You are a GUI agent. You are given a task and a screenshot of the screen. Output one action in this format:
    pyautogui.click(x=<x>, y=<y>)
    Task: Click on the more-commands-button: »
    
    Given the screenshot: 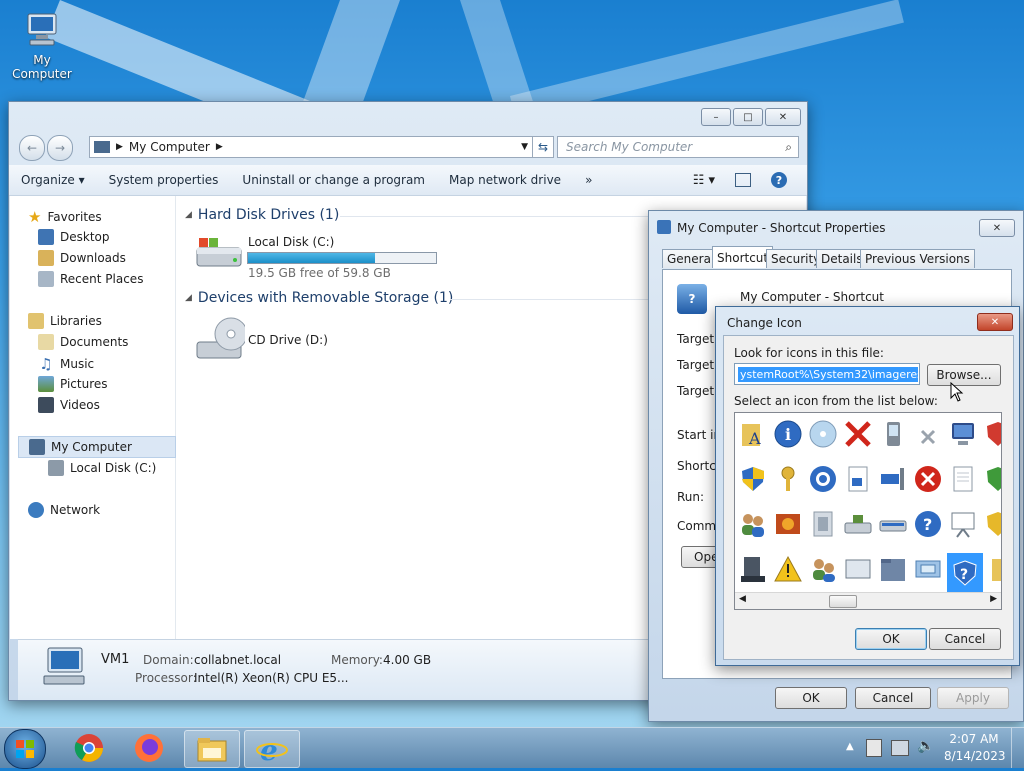 What is the action you would take?
    pyautogui.click(x=588, y=180)
    